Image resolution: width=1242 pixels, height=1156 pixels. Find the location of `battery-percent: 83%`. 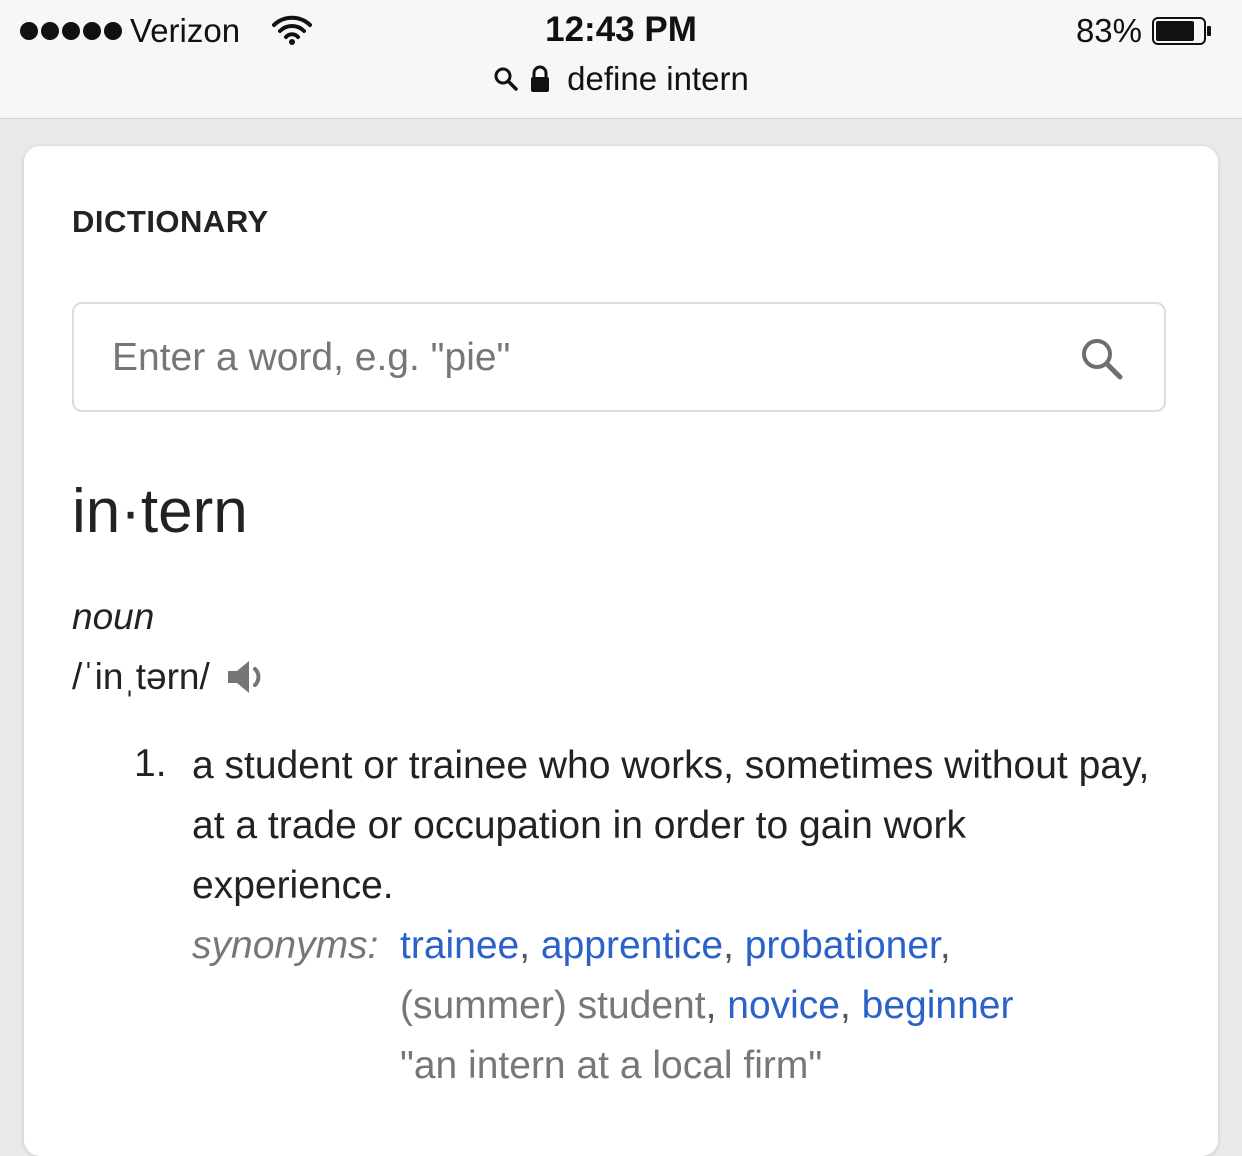

battery-percent: 83% is located at coordinates (1108, 30).